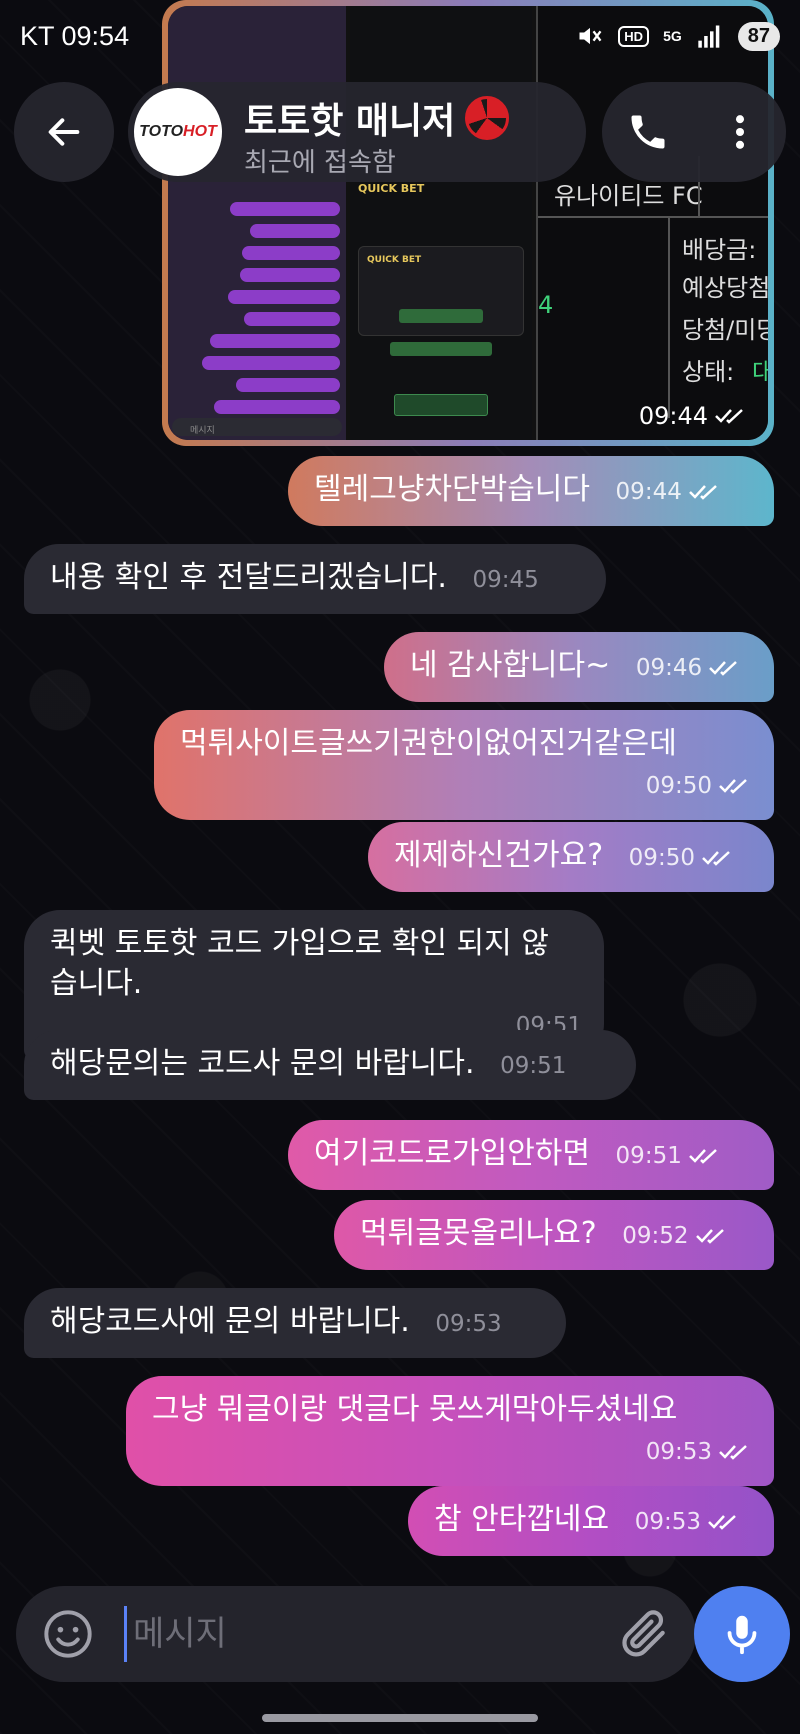 This screenshot has height=1734, width=800. I want to click on chat-info: TOTOHOT 토토핫 매니저 최근에 접속함, so click(357, 132).